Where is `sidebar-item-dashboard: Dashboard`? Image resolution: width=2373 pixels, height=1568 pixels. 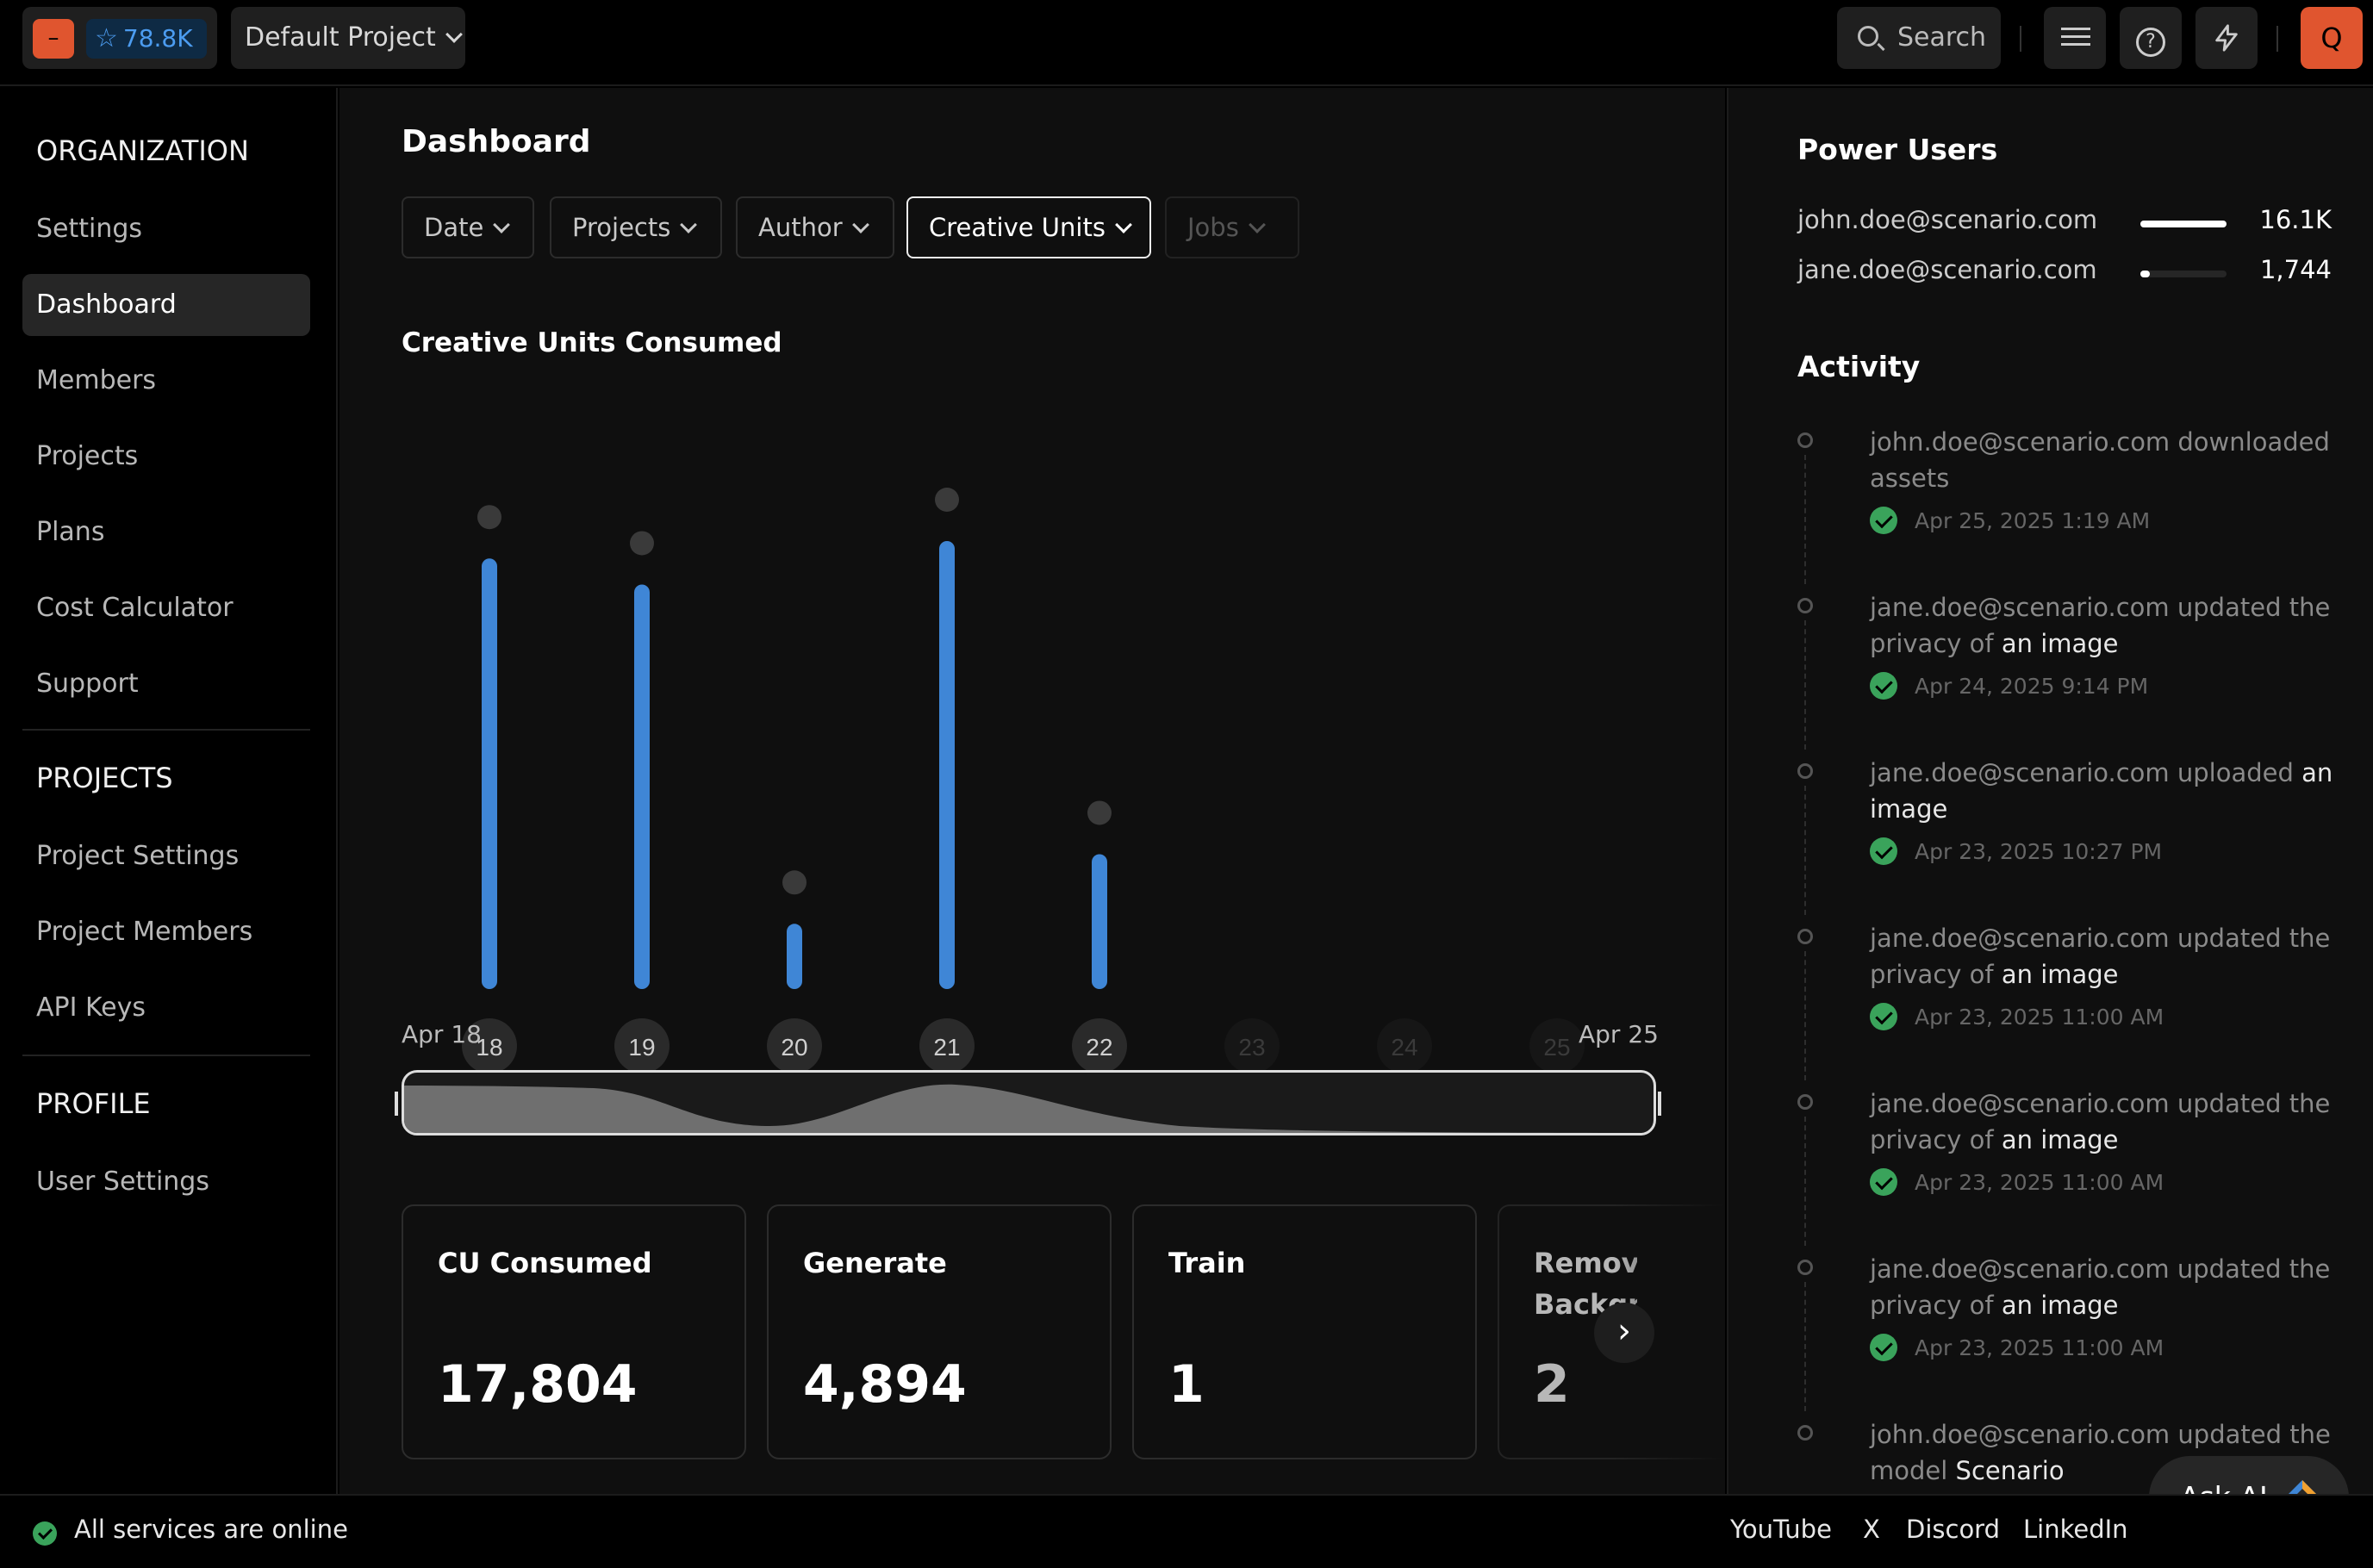 sidebar-item-dashboard: Dashboard is located at coordinates (166, 305).